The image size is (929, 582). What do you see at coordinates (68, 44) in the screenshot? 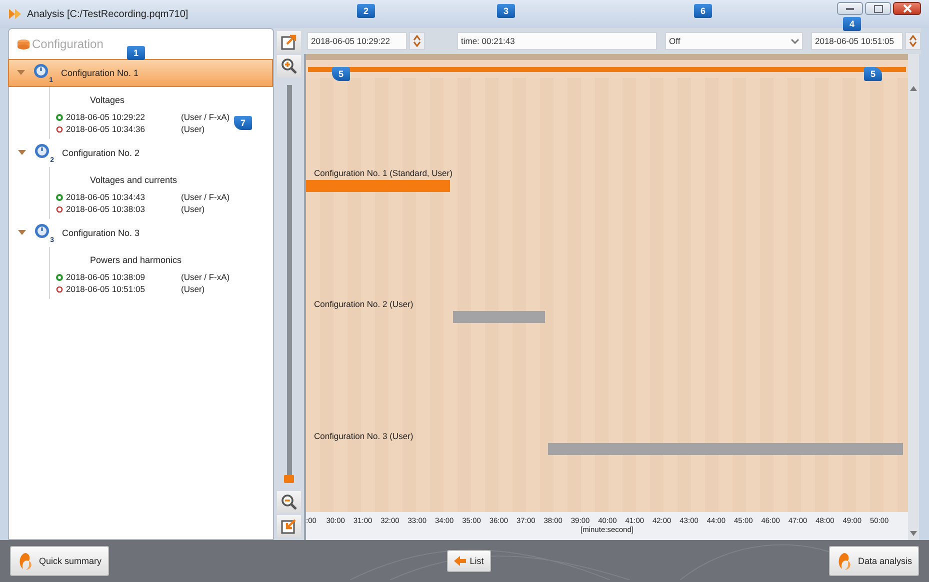
I see `panel-header: Configuration` at bounding box center [68, 44].